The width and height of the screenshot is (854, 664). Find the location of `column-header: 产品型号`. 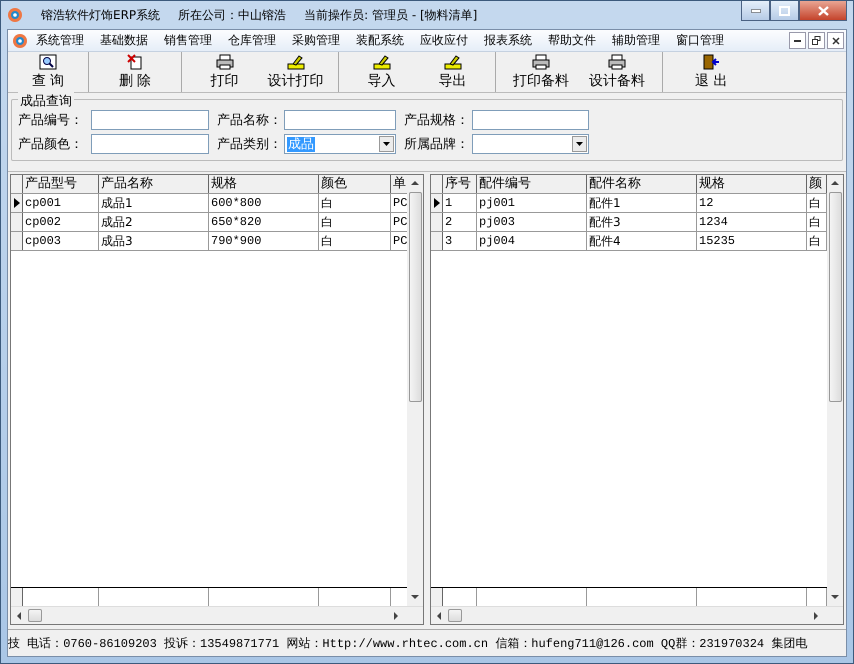

column-header: 产品型号 is located at coordinates (61, 184).